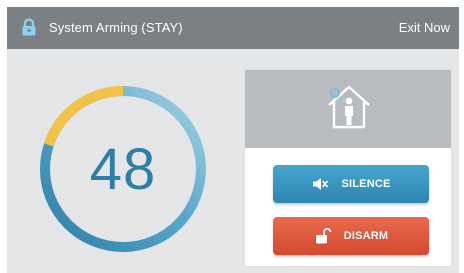 The height and width of the screenshot is (273, 464). I want to click on status-area, so click(348, 109).